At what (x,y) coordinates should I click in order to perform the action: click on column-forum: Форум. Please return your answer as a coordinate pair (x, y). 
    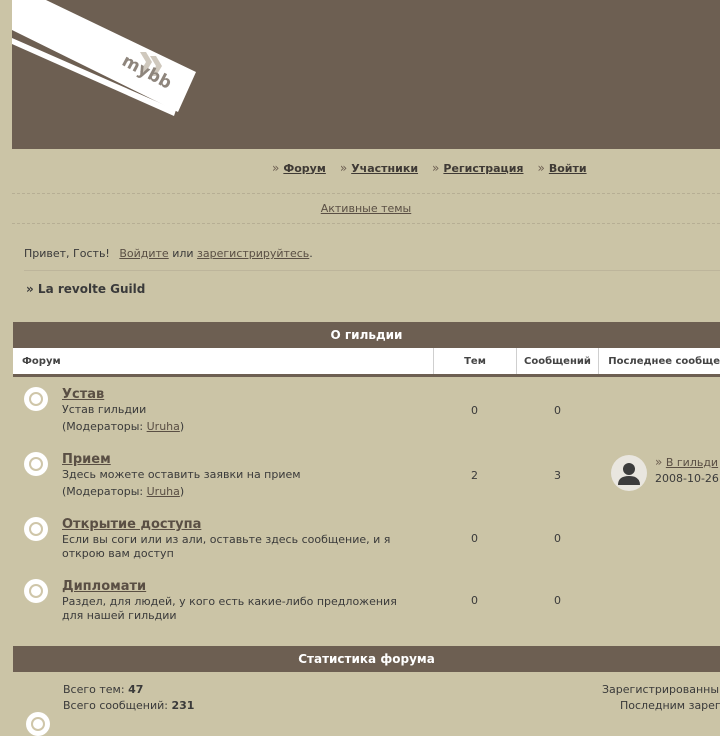
    Looking at the image, I should click on (41, 361).